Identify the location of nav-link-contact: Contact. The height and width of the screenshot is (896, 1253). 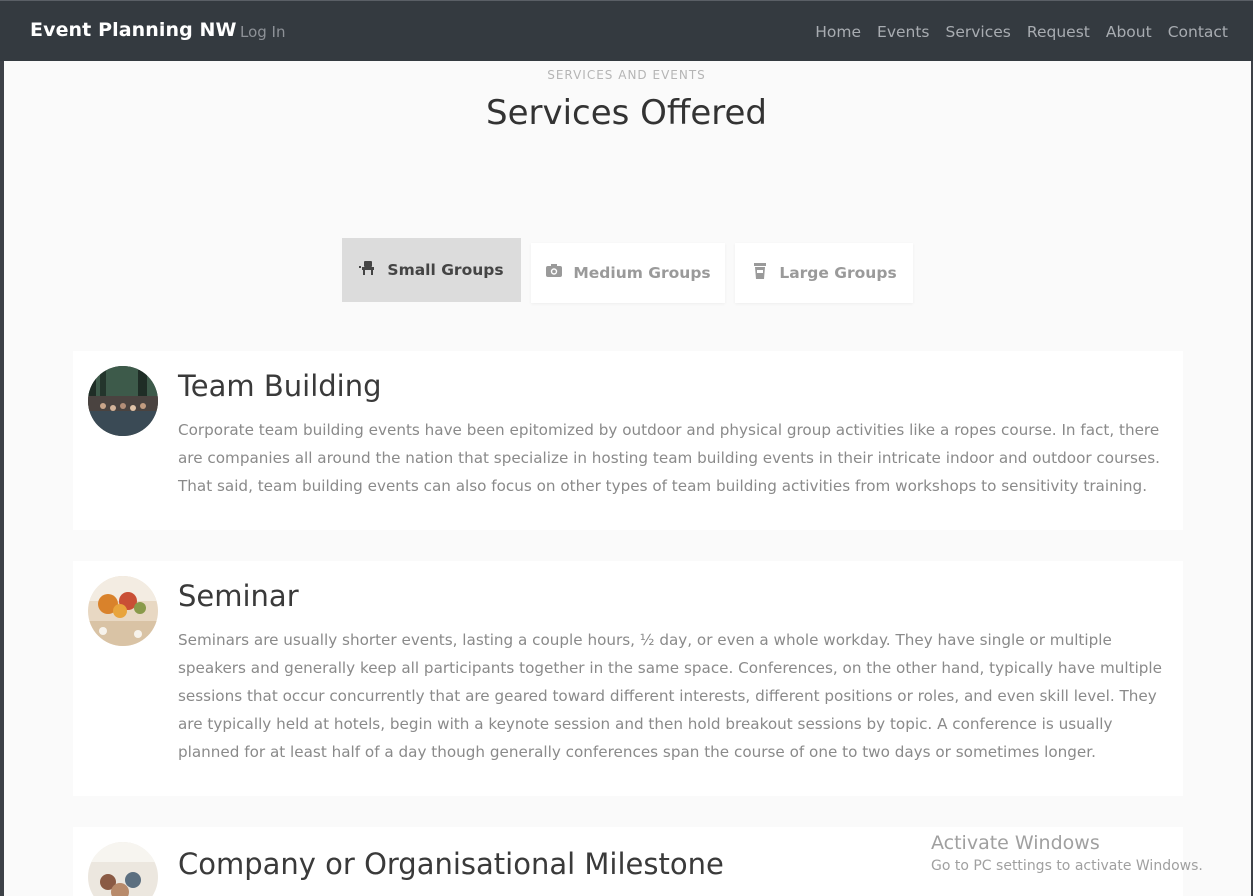
(1198, 32).